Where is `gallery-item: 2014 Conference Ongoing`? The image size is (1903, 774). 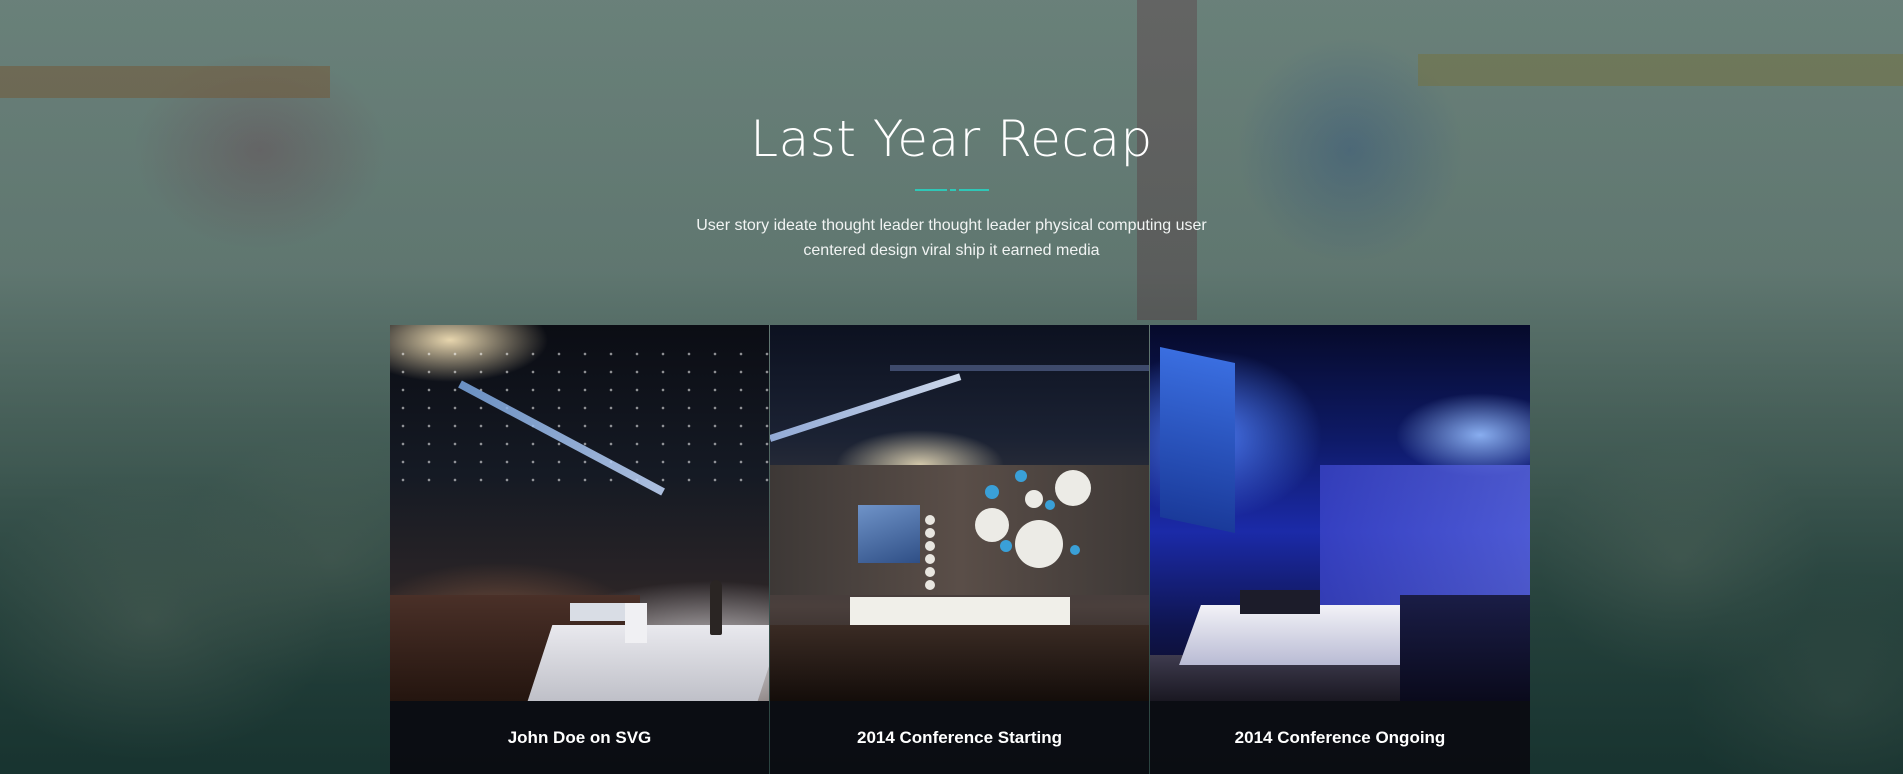 gallery-item: 2014 Conference Ongoing is located at coordinates (1340, 549).